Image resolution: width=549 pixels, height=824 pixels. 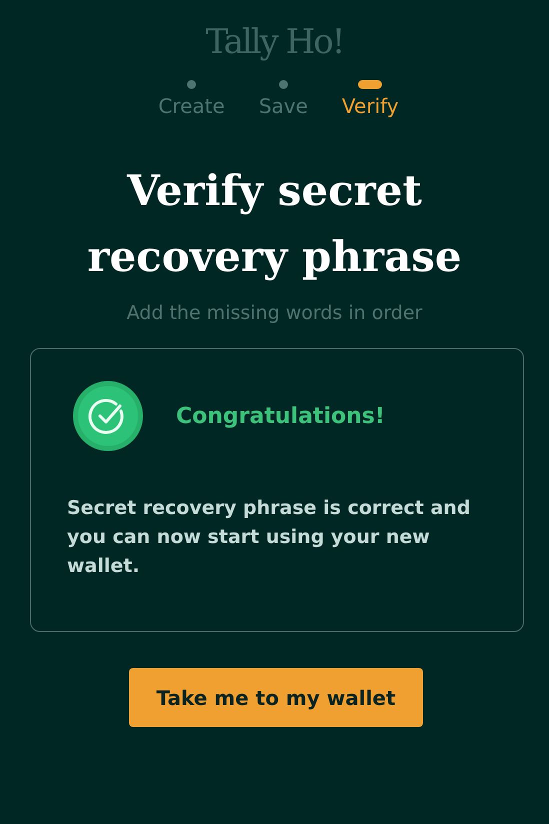 I want to click on page-title: Verify secret recovery phrase, so click(x=274, y=224).